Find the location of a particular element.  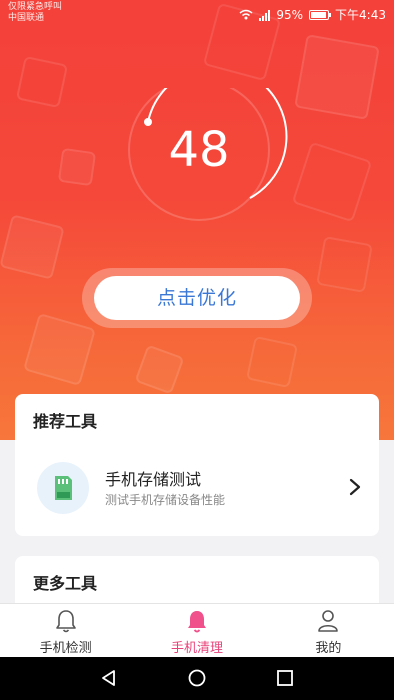

score-ring: 48 is located at coordinates (199, 183).